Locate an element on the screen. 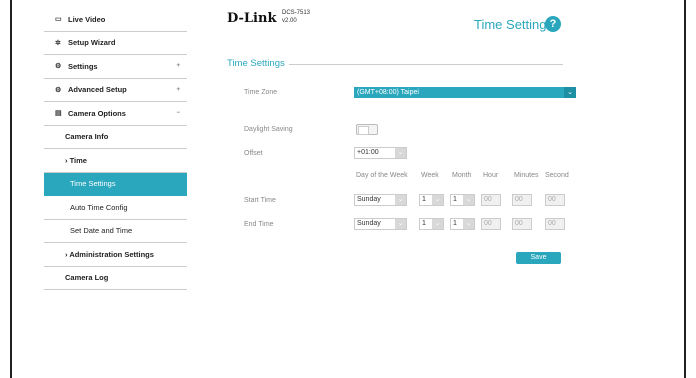  end-month-value: 1 is located at coordinates (455, 223).